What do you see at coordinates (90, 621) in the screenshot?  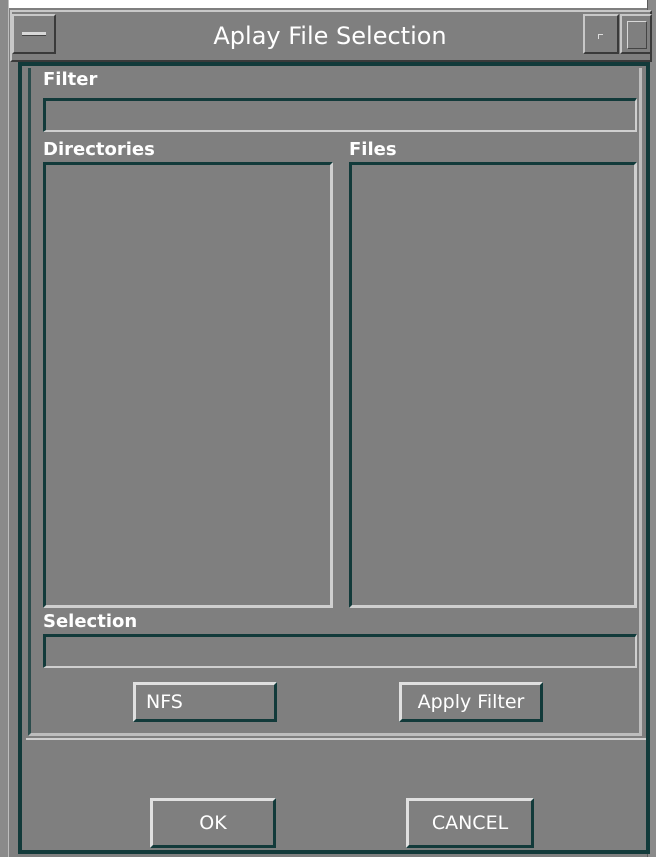 I see `selection-label: Selection` at bounding box center [90, 621].